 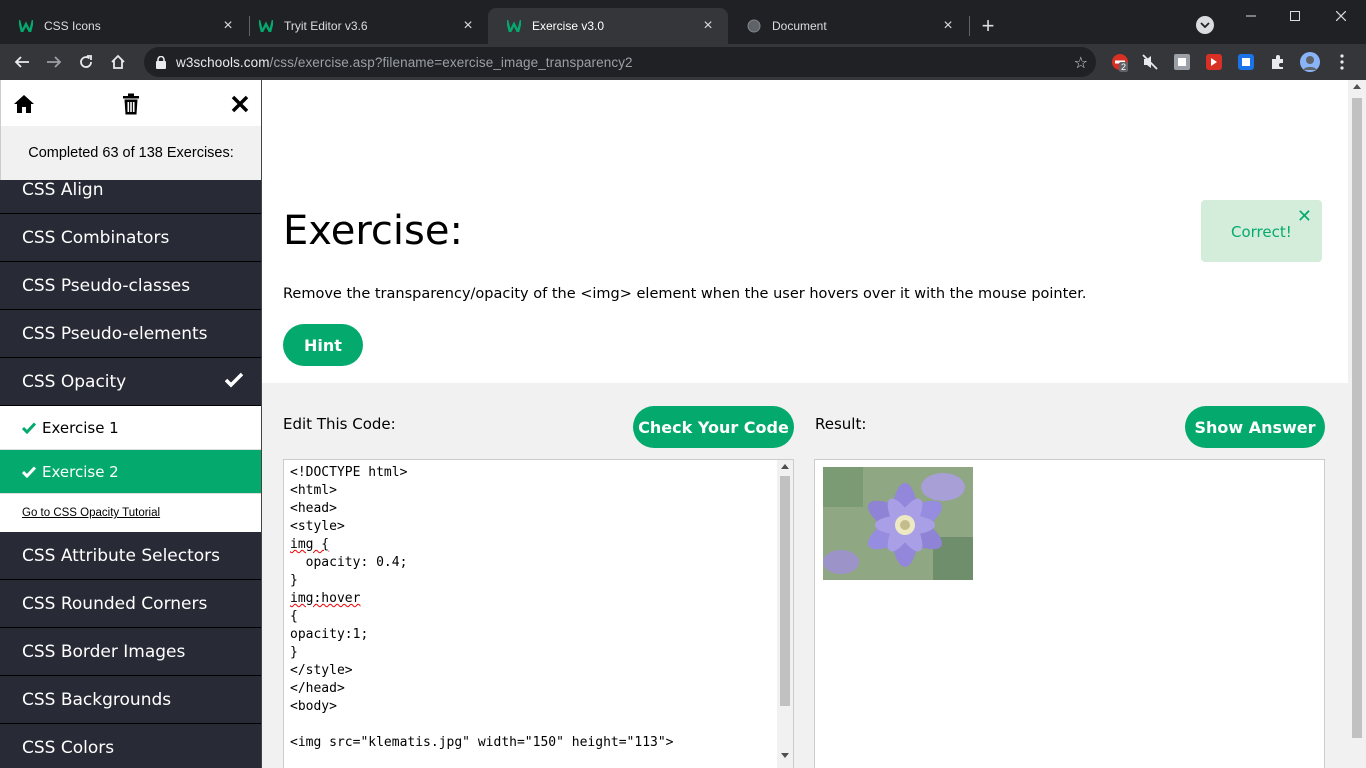 I want to click on sidebar-item: CSS Backgrounds, so click(x=130, y=700).